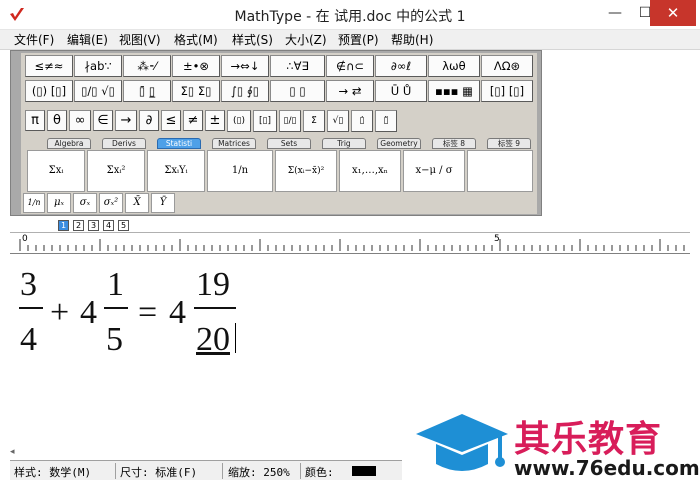 This screenshot has width=700, height=486. I want to click on tab-sets: Sets, so click(289, 143).